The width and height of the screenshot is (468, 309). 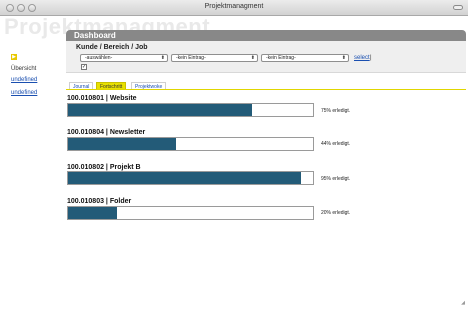 I want to click on project-title: 100.010804 | Newsletter, so click(x=106, y=132).